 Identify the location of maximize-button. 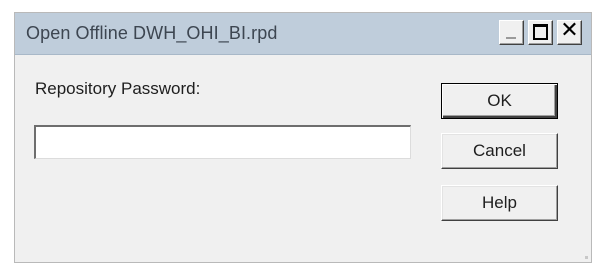
(540, 32).